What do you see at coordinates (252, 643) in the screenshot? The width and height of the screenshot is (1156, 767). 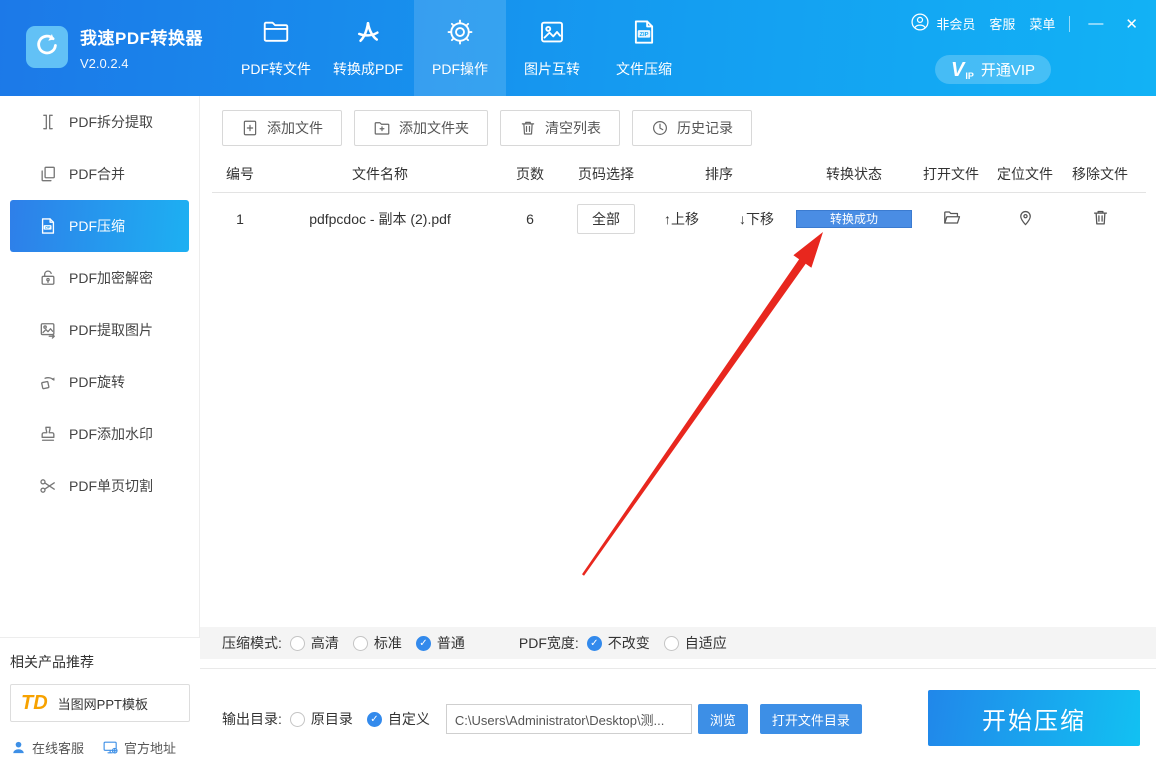 I see `compress-mode-label: 压缩模式:` at bounding box center [252, 643].